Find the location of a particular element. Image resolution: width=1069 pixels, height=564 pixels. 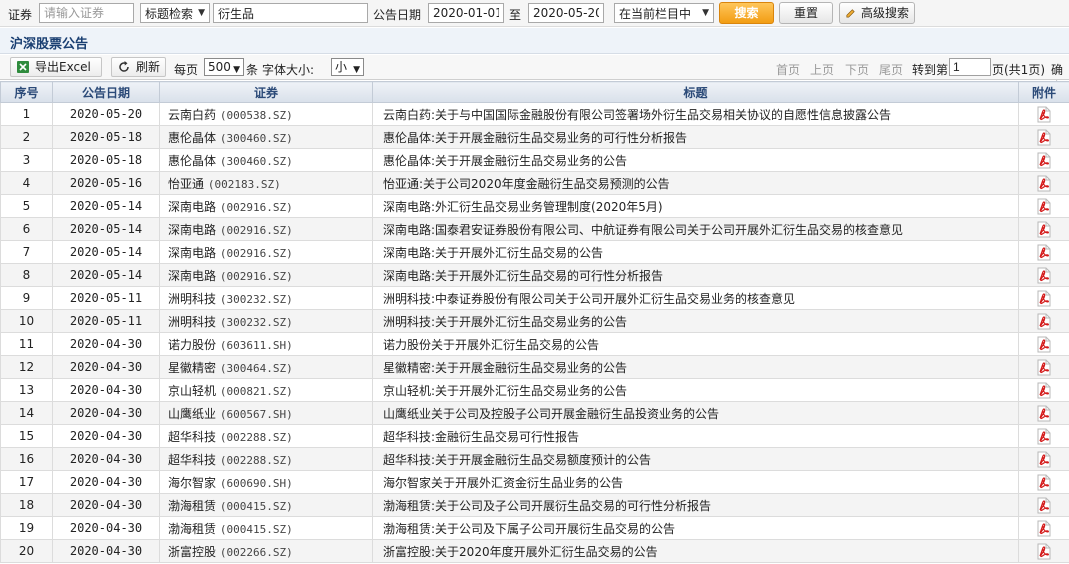

row-security: 京山轻机 (000821.SZ) is located at coordinates (266, 390).